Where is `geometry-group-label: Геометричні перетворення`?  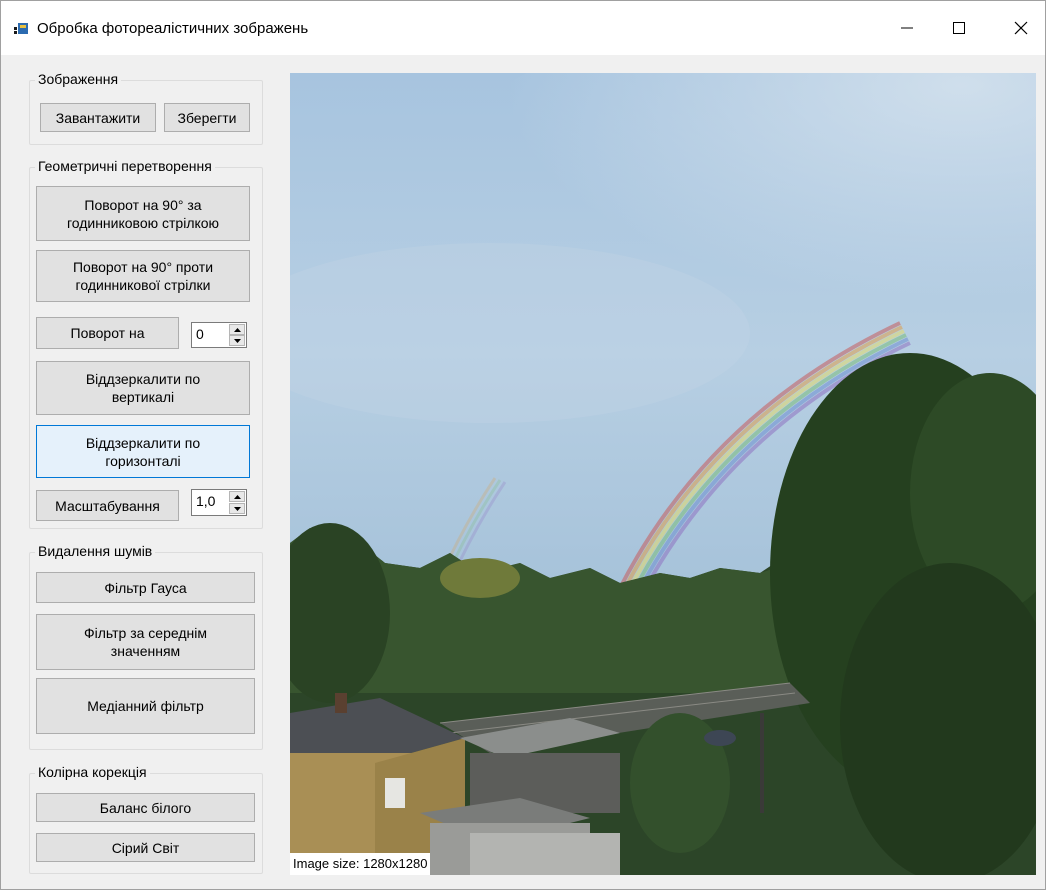
geometry-group-label: Геометричні перетворення is located at coordinates (125, 166).